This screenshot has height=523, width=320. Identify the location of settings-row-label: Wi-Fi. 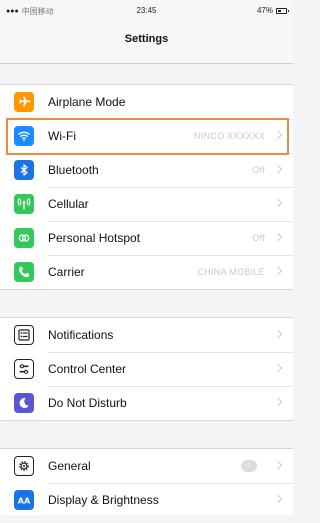
(62, 136).